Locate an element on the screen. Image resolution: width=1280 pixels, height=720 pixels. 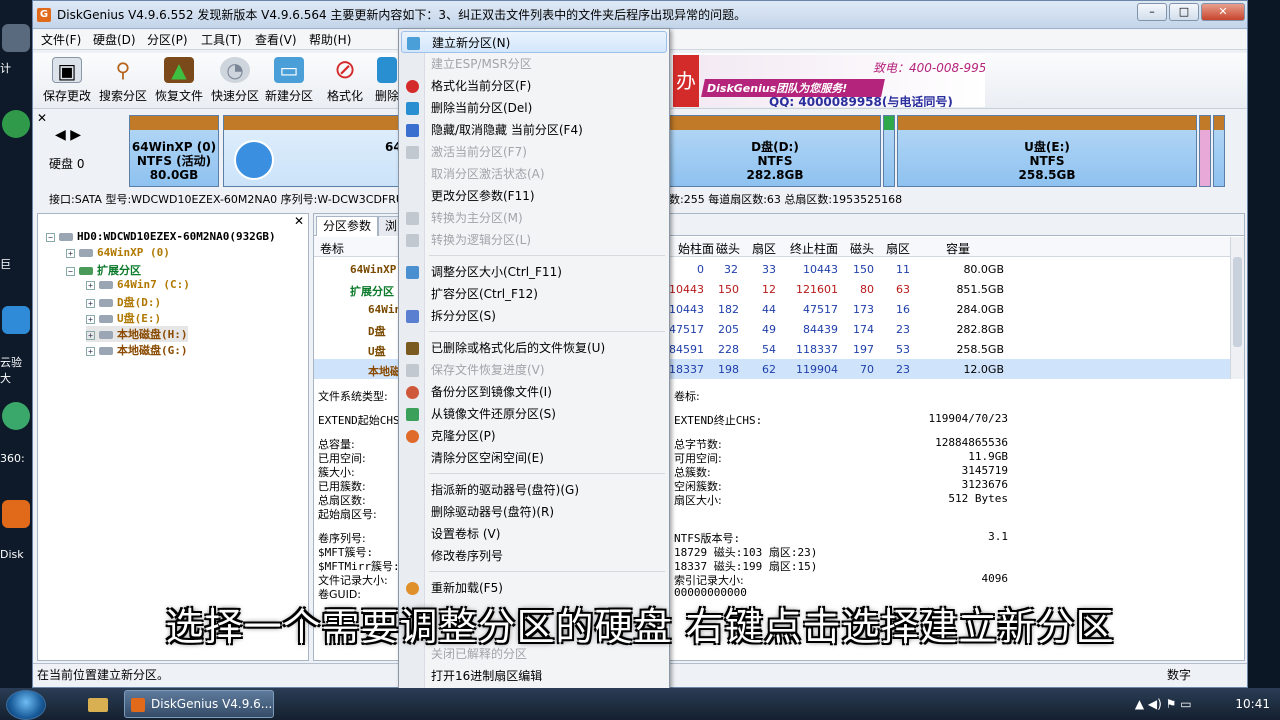
menu-item-deactivate: 取消分区激活状态(A) is located at coordinates (534, 174).